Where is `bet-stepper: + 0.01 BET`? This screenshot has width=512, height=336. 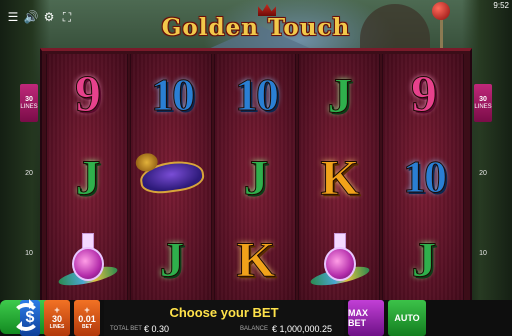
bet-stepper: + 0.01 BET is located at coordinates (87, 318).